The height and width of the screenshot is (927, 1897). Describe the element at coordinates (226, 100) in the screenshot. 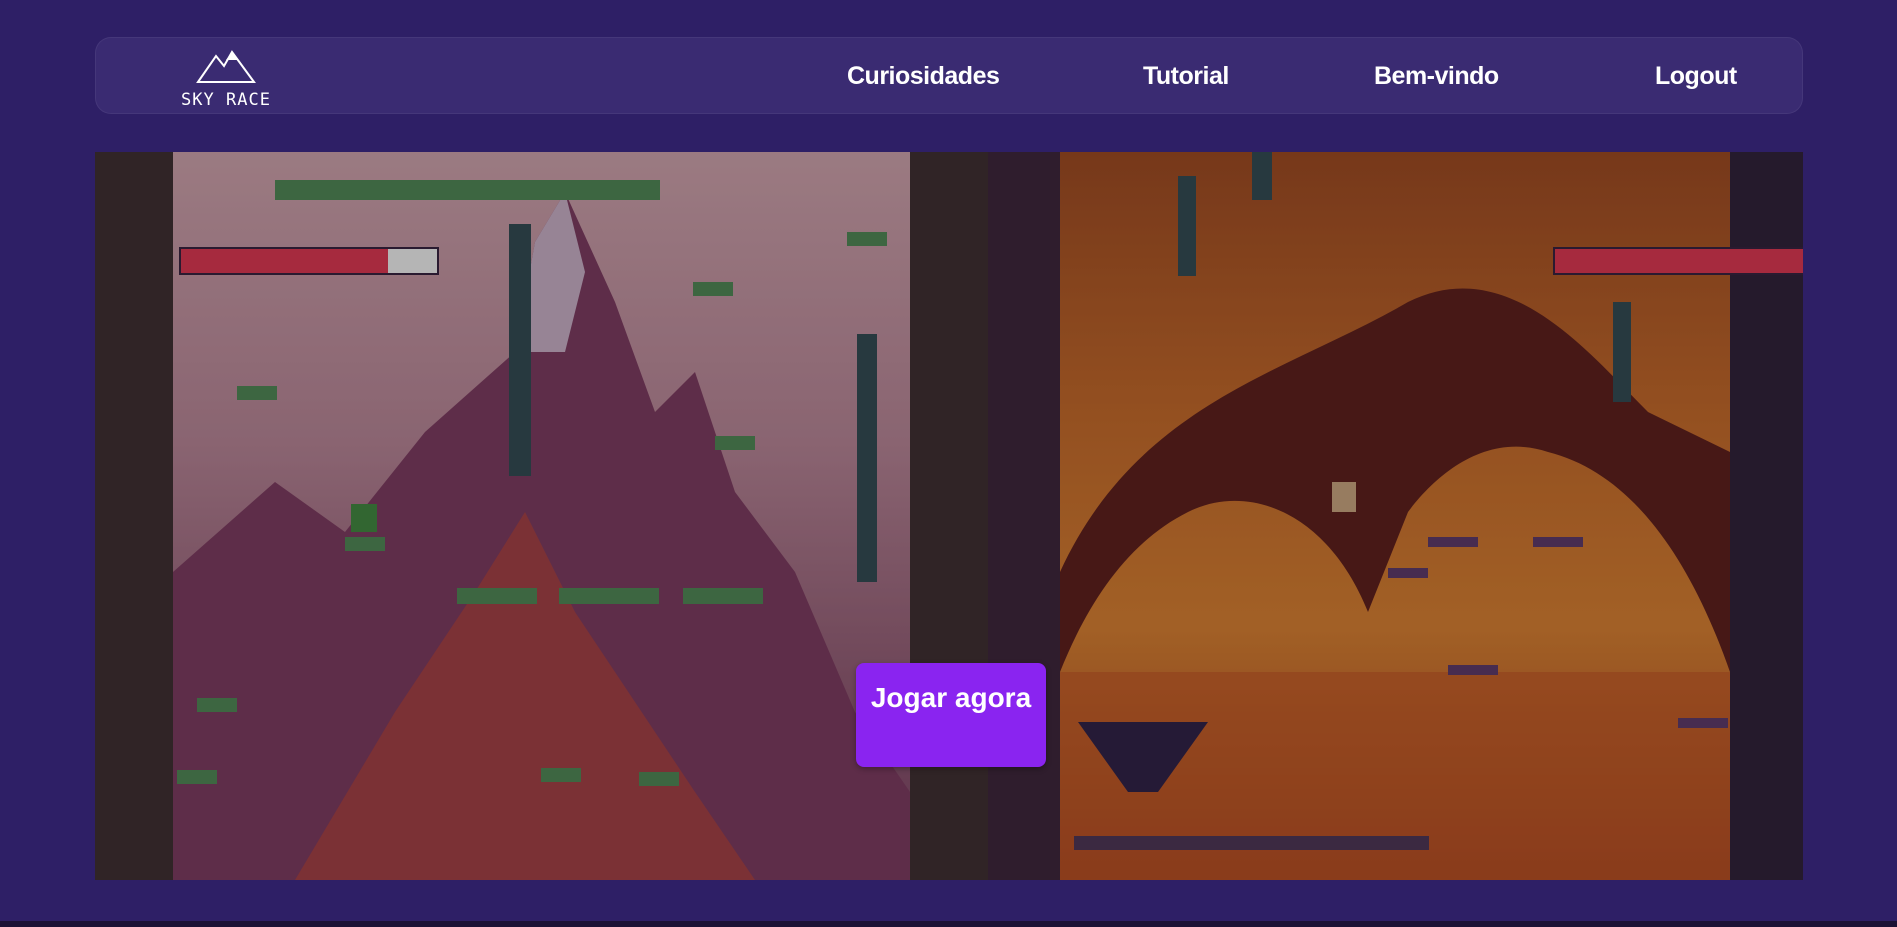

I see `brand-name: SKY RACE` at that location.